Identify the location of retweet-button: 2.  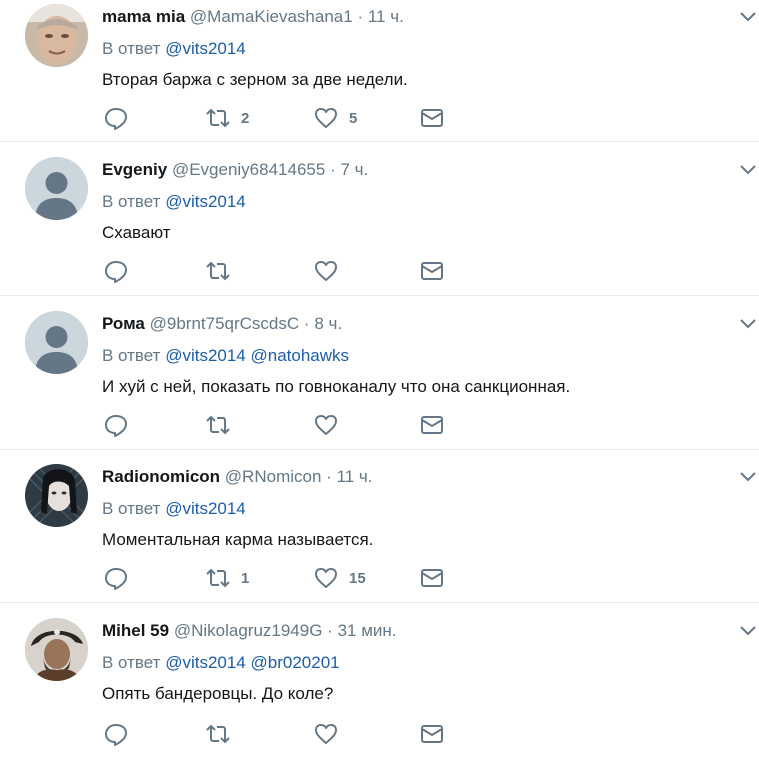
(227, 118).